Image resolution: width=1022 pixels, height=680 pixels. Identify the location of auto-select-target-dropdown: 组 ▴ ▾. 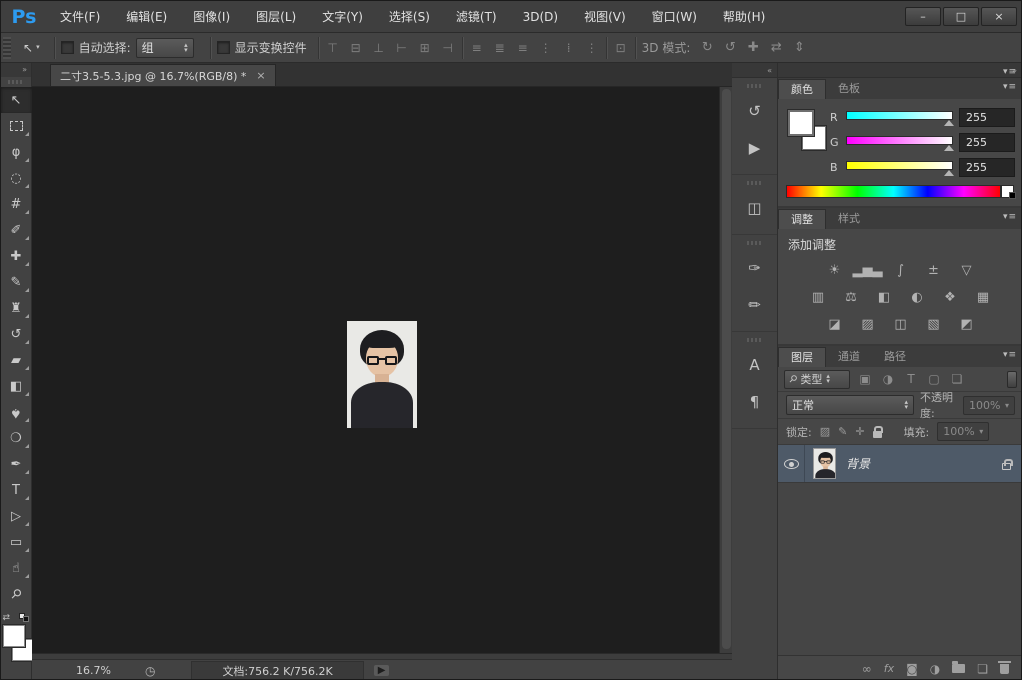
(164, 47).